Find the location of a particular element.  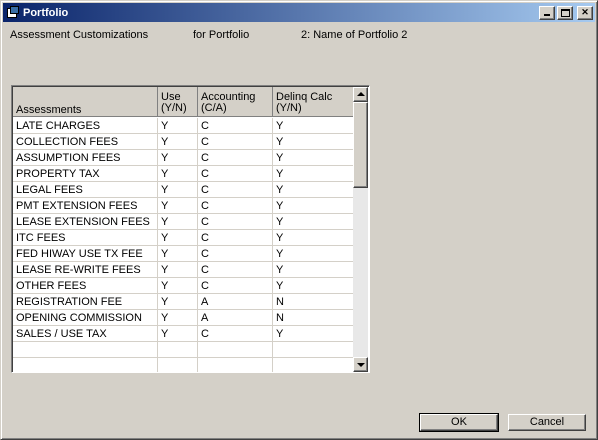

assessment-cell: ITC FEES is located at coordinates (85, 238).